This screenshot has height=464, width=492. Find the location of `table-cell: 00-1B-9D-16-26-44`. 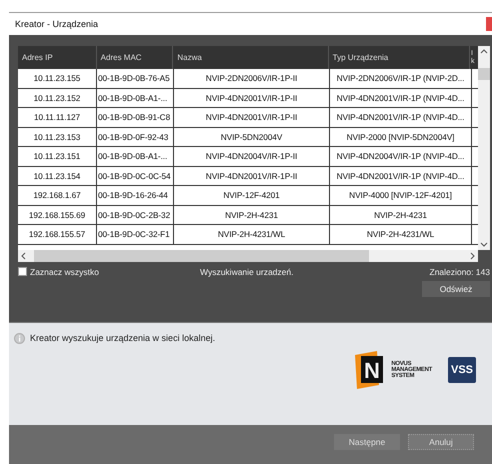

table-cell: 00-1B-9D-16-26-44 is located at coordinates (135, 195).